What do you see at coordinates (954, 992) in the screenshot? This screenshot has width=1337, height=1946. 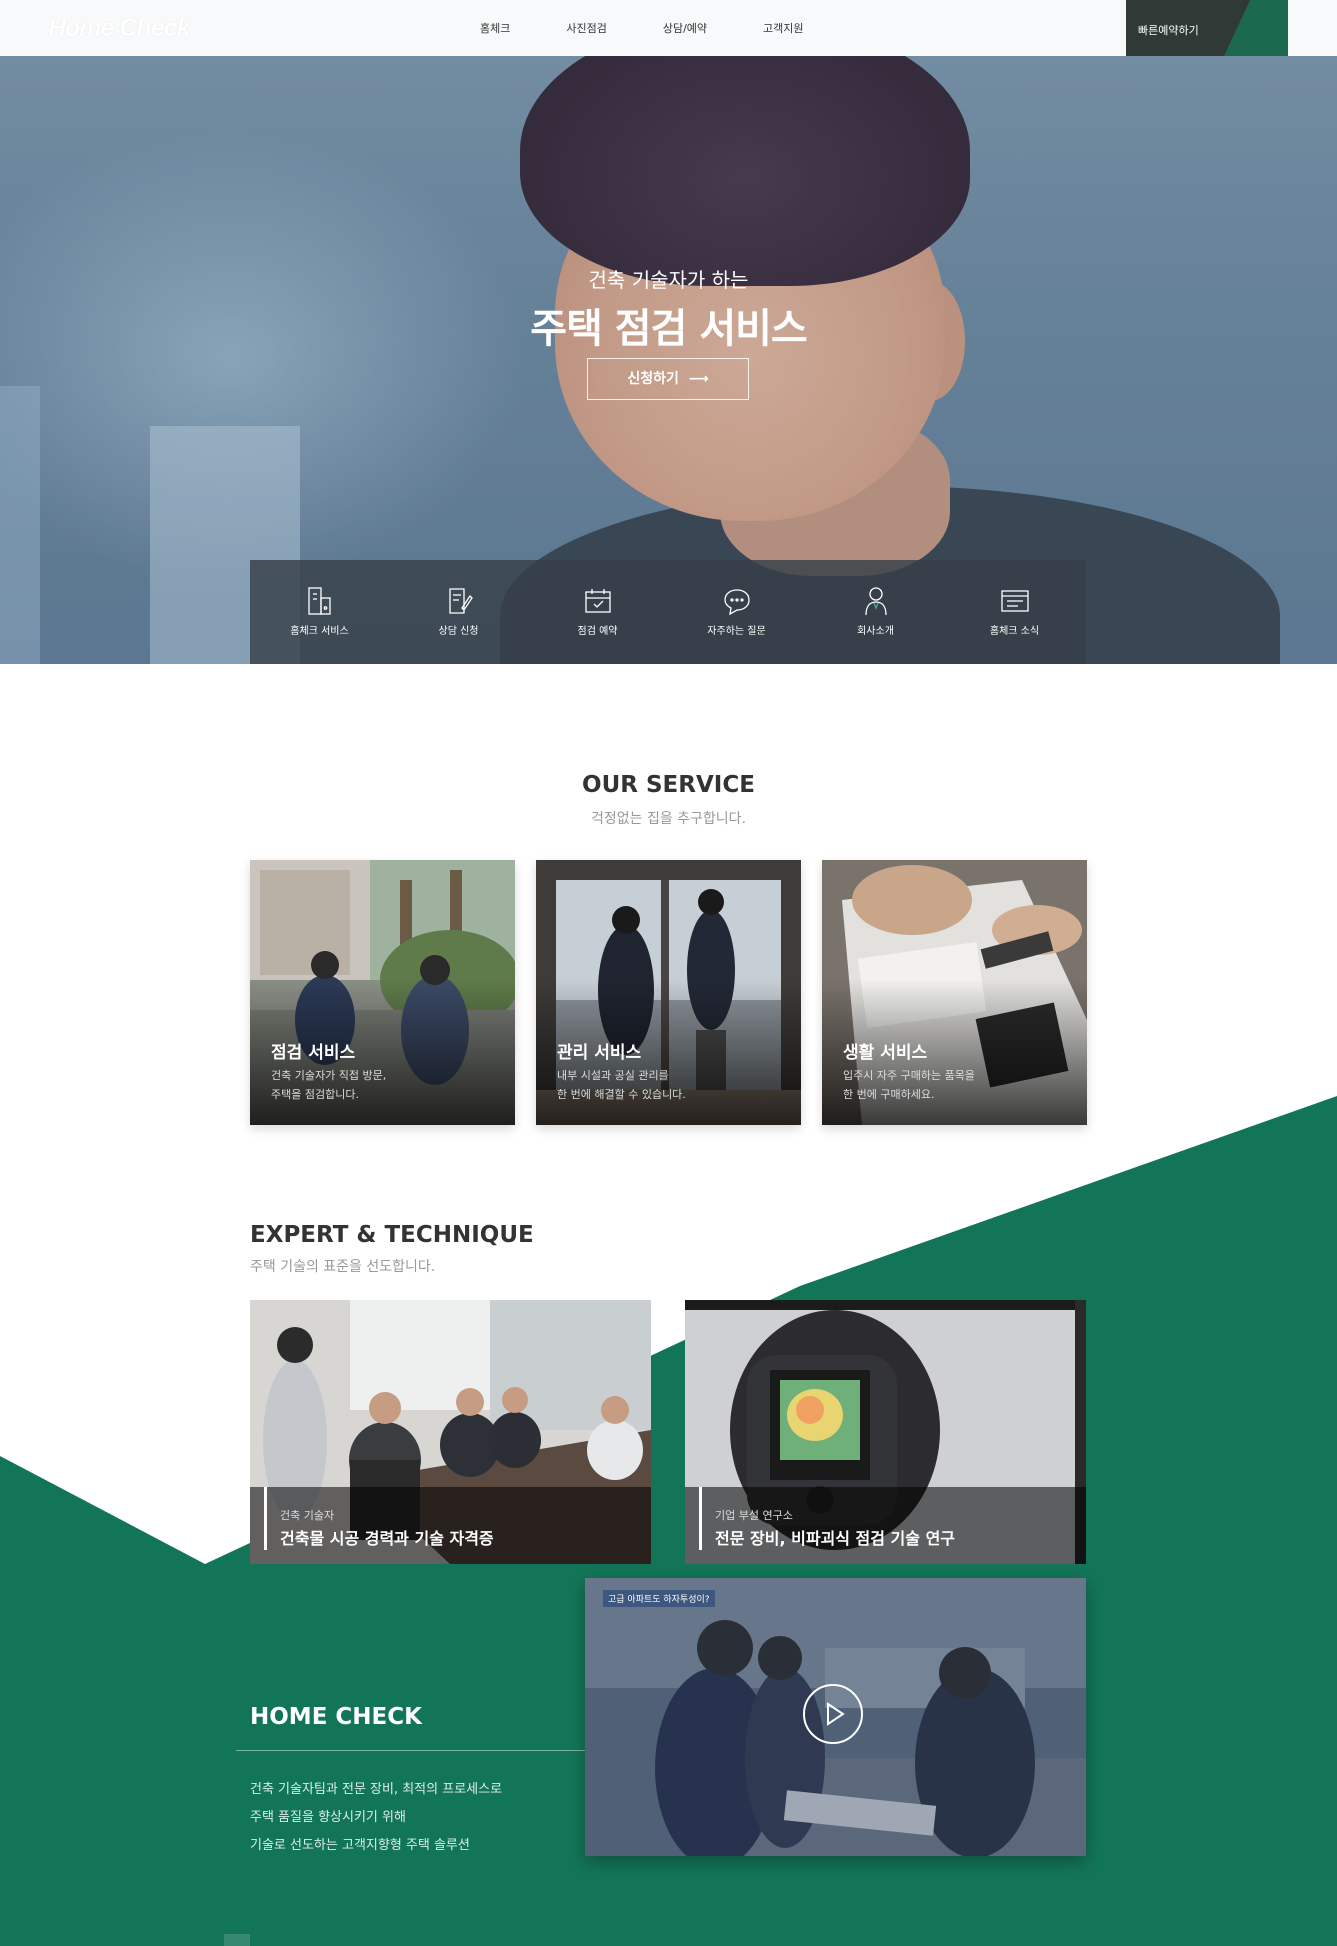 I see `service-card-living: 생활 서비스 입주시 자주 구매하는 품목을 한 번에 구매하세요.` at bounding box center [954, 992].